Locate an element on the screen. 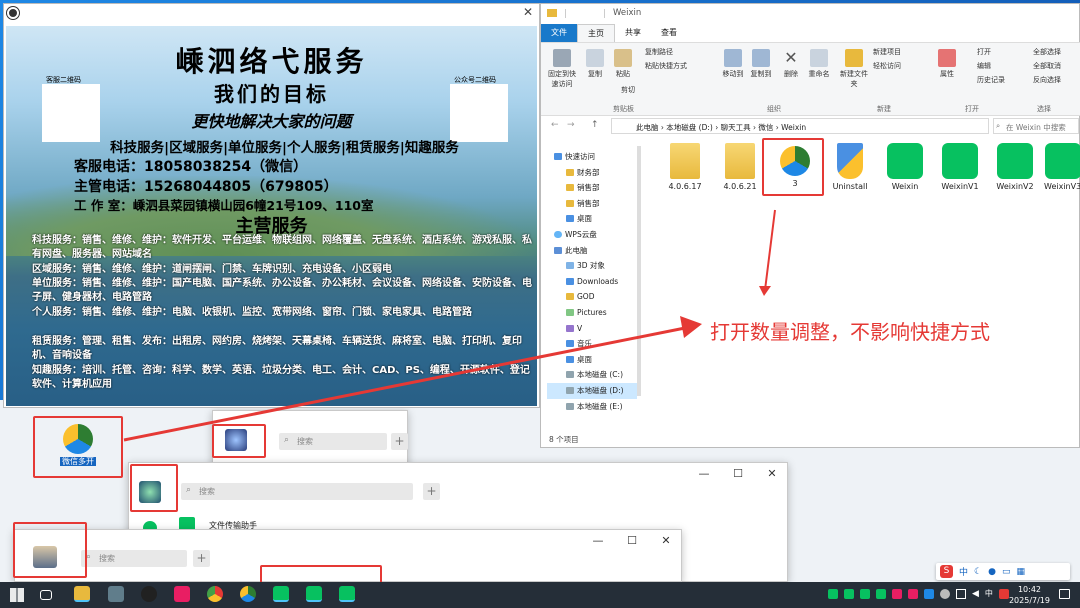 This screenshot has width=1080, height=608. nav-item: 本地磁盘 (D:) is located at coordinates (592, 390).